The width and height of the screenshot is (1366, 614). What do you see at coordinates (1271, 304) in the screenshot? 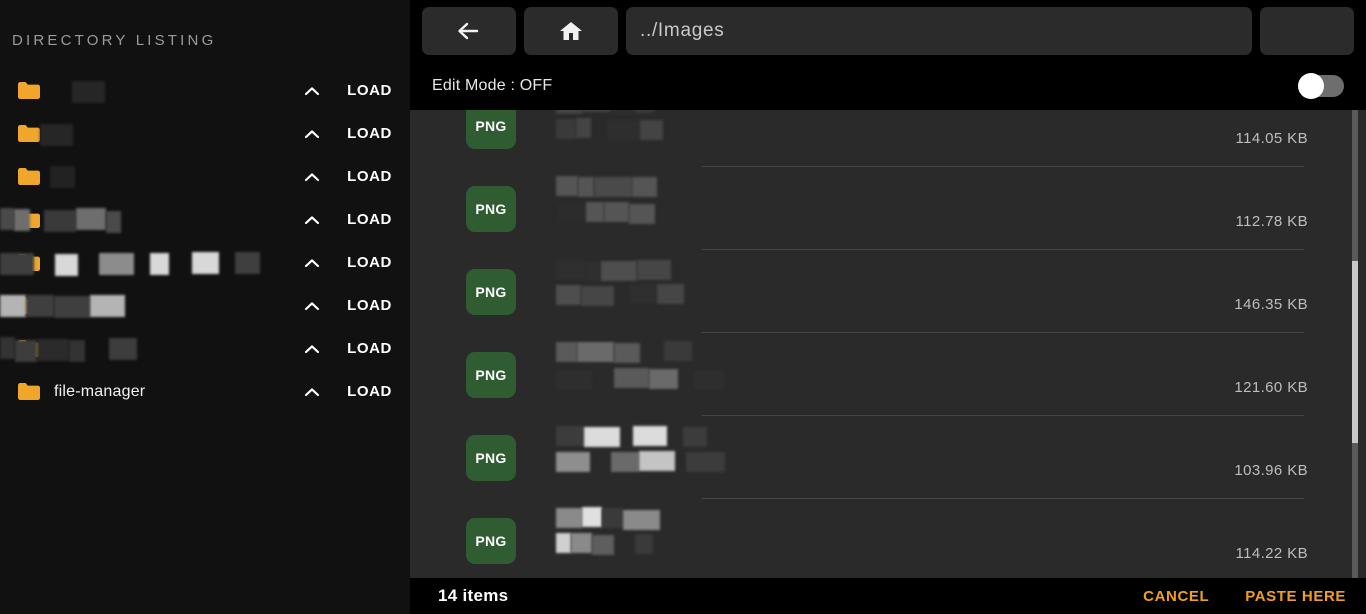
I see `file-size-label: 146.35 KB` at bounding box center [1271, 304].